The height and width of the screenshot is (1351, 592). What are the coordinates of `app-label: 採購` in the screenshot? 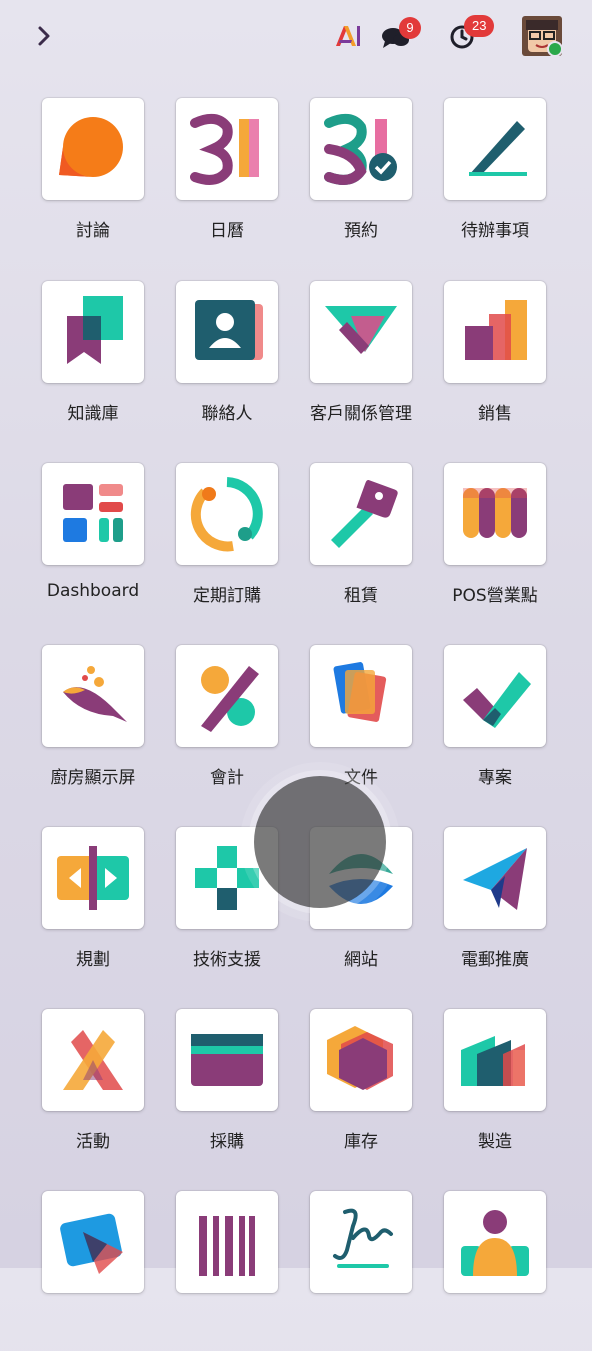 It's located at (227, 1142).